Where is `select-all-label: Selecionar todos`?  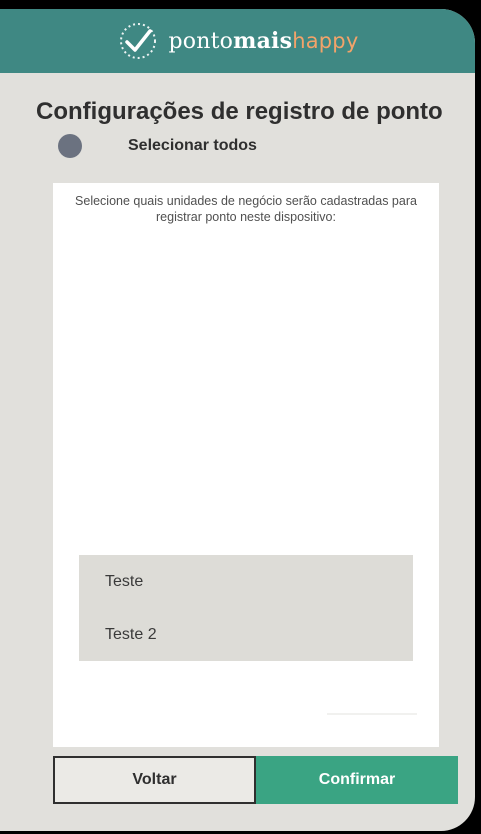
select-all-label: Selecionar todos is located at coordinates (192, 145).